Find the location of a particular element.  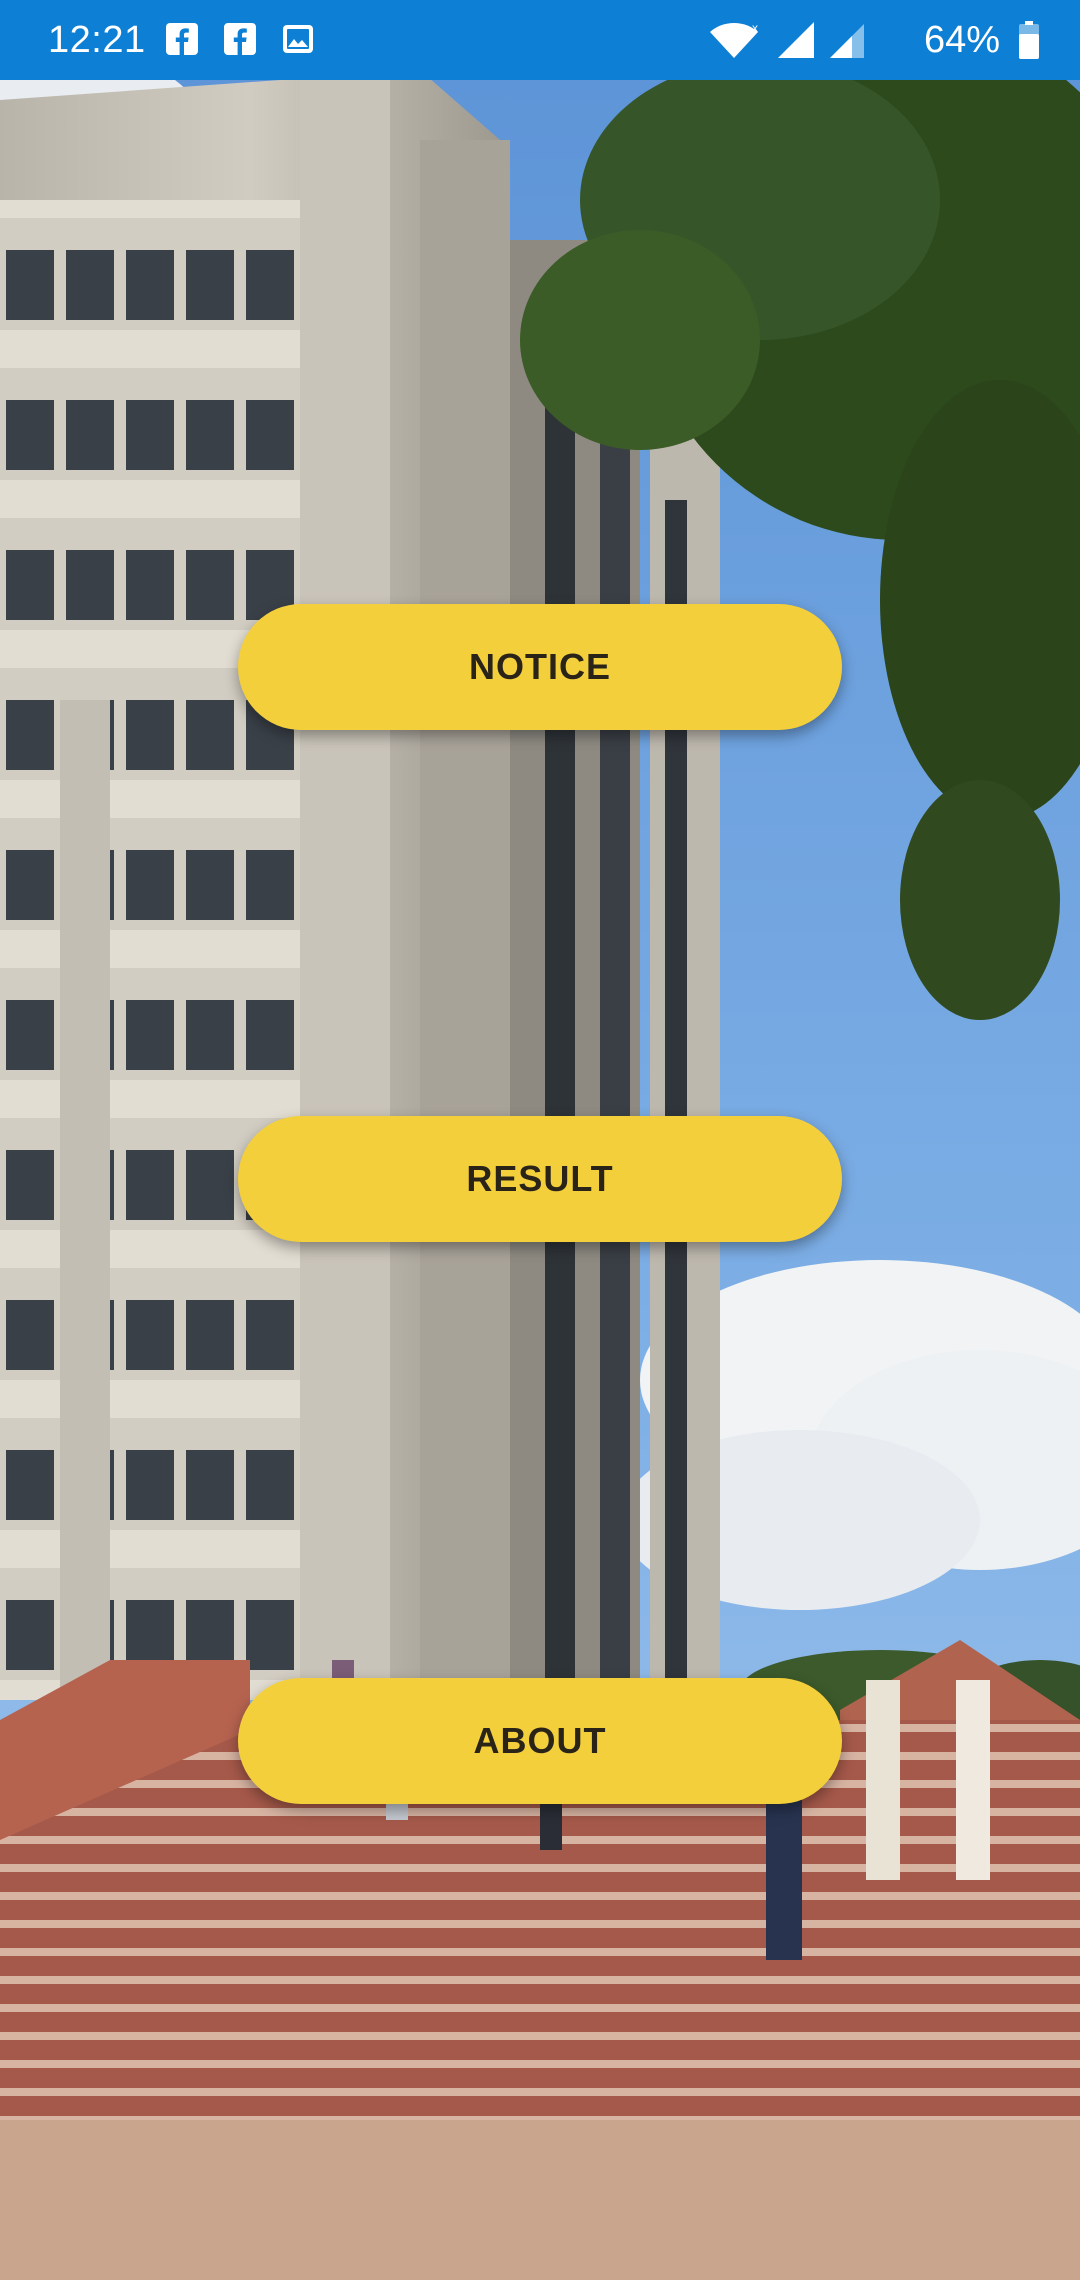

battery-icon is located at coordinates (1029, 40).